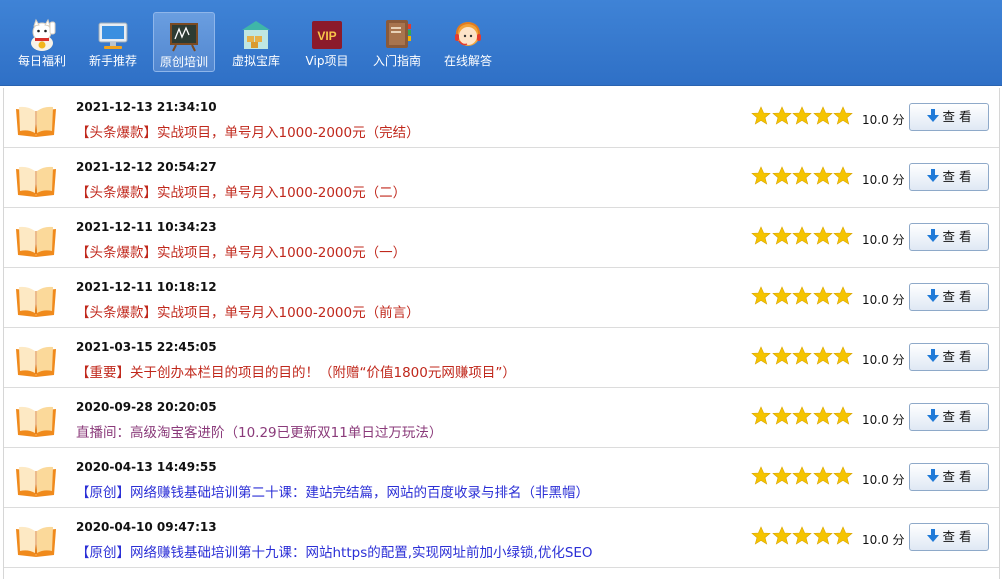  What do you see at coordinates (241, 191) in the screenshot?
I see `item-title-link: 【头条爆款】实战项目，单号月入1000-2000元（二）` at bounding box center [241, 191].